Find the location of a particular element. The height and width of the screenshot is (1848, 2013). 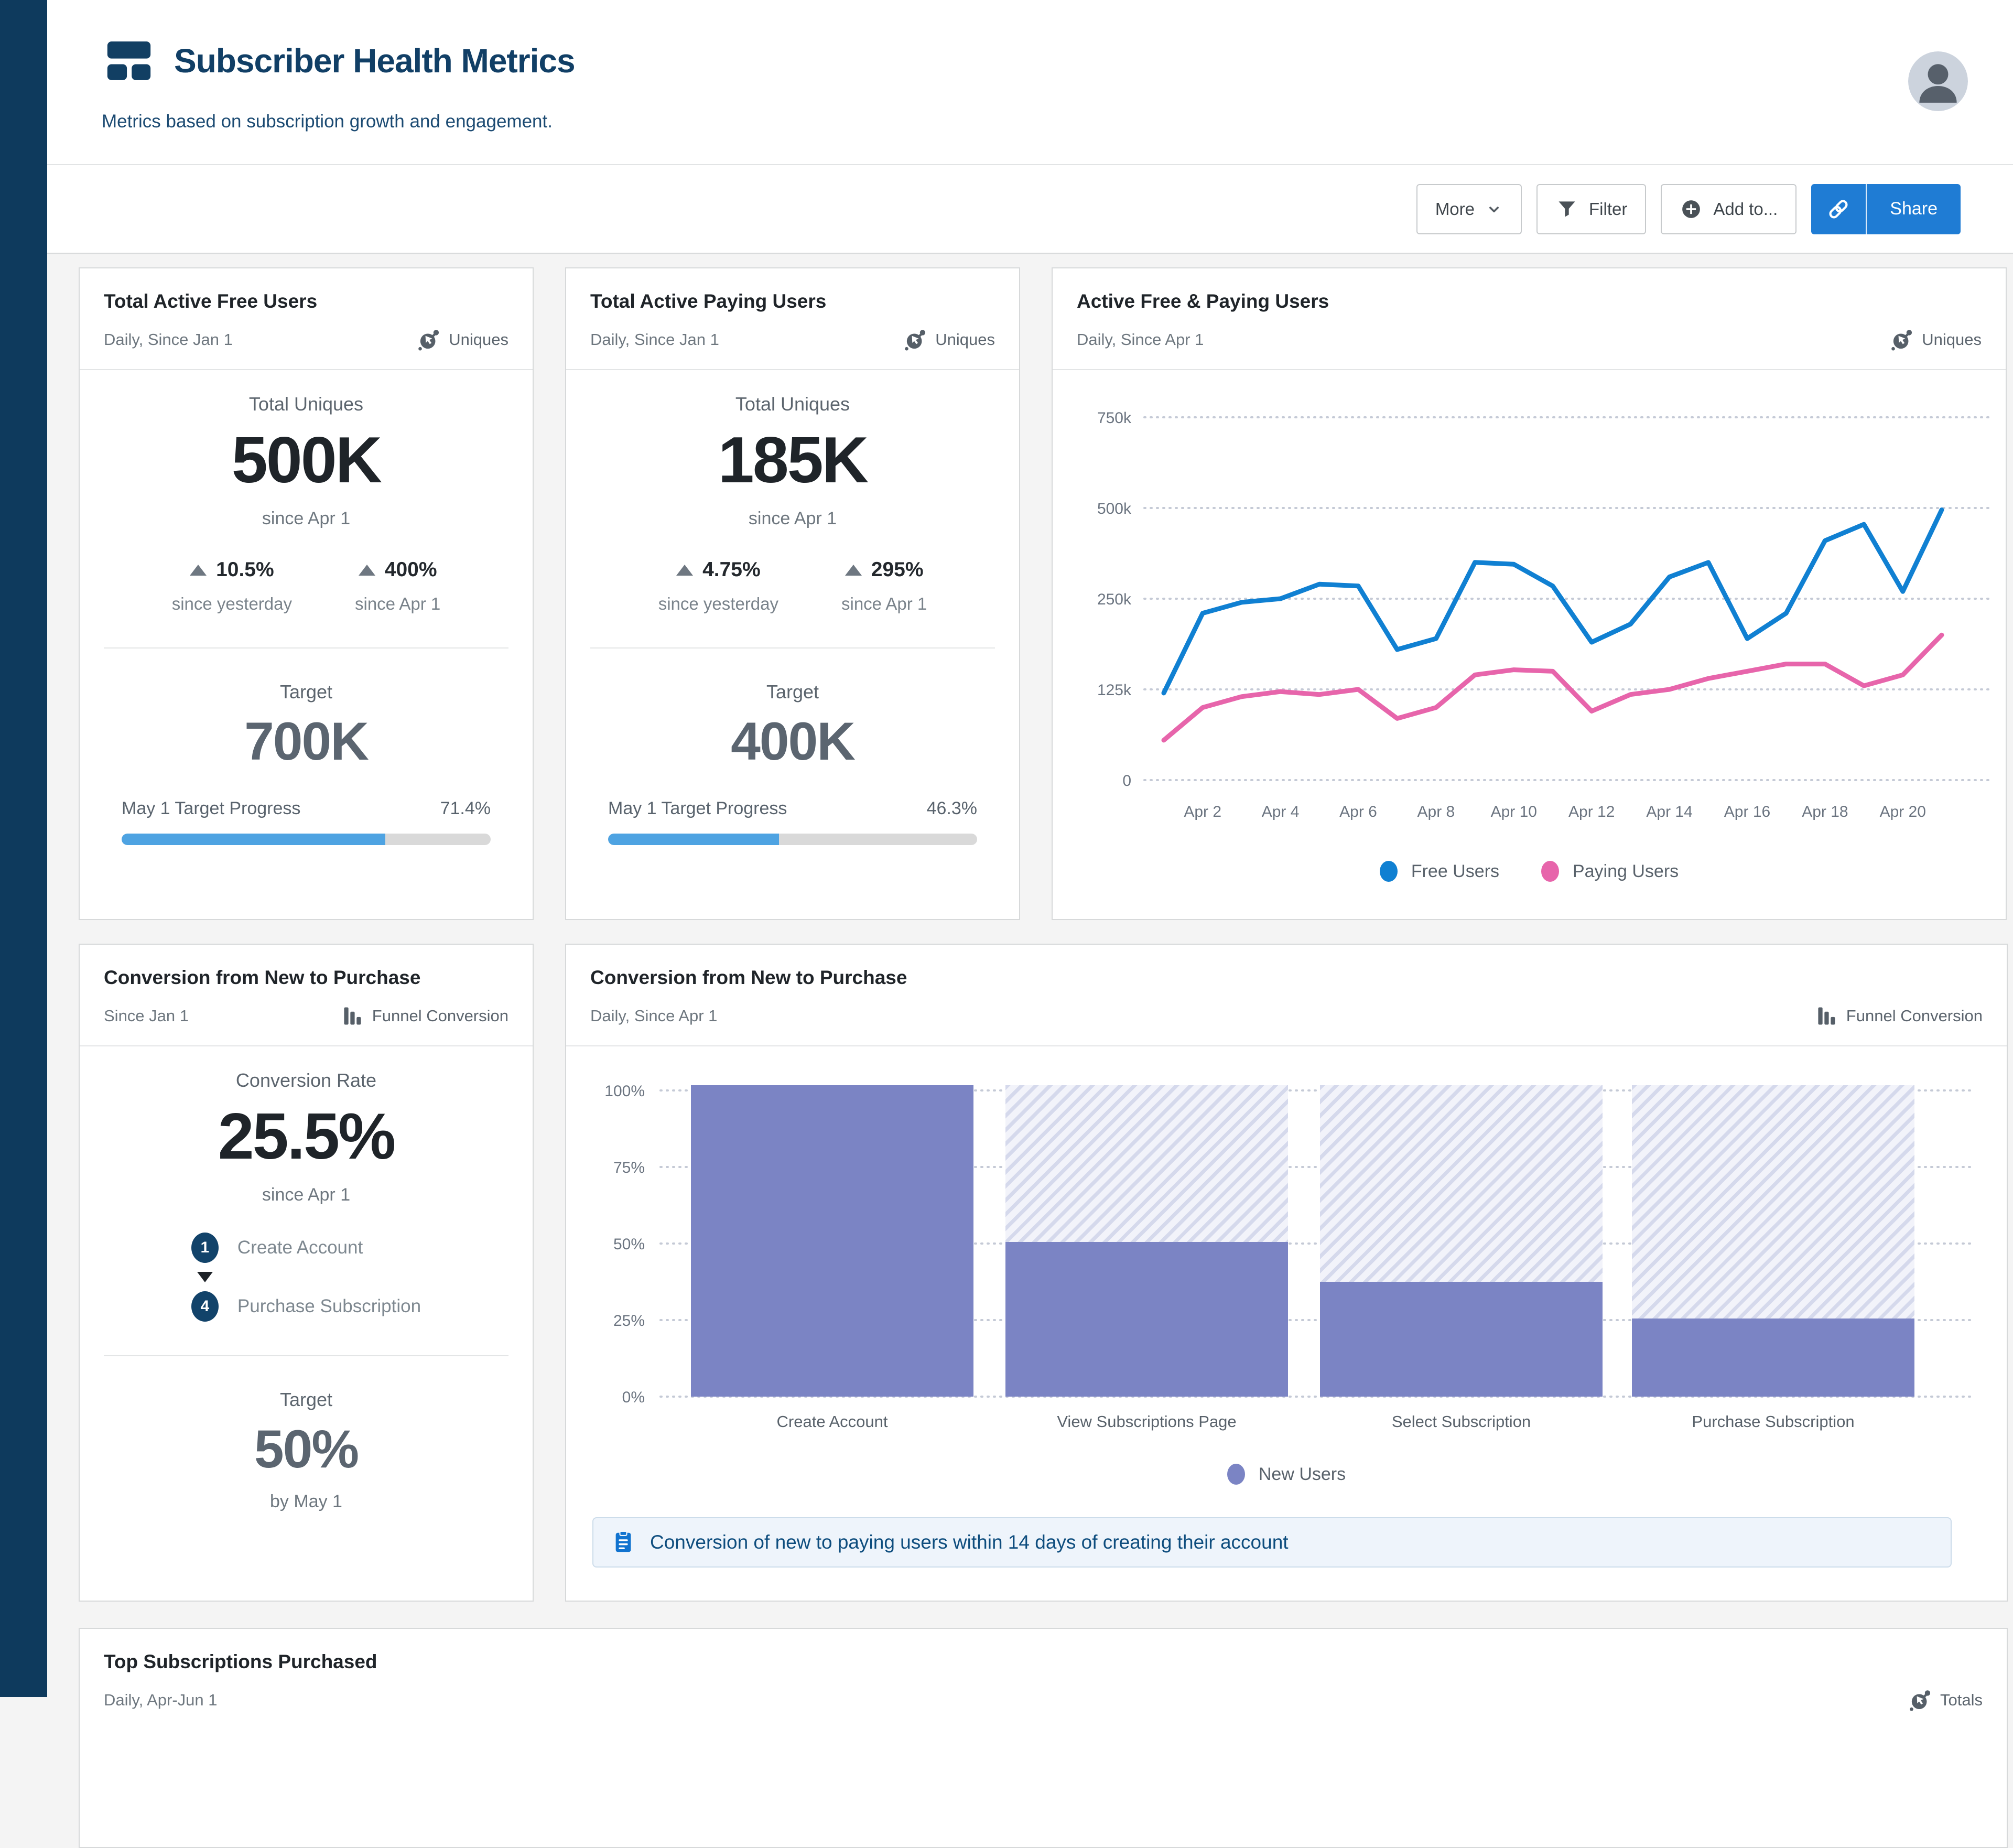

svg-text: Create Account is located at coordinates (832, 1422).